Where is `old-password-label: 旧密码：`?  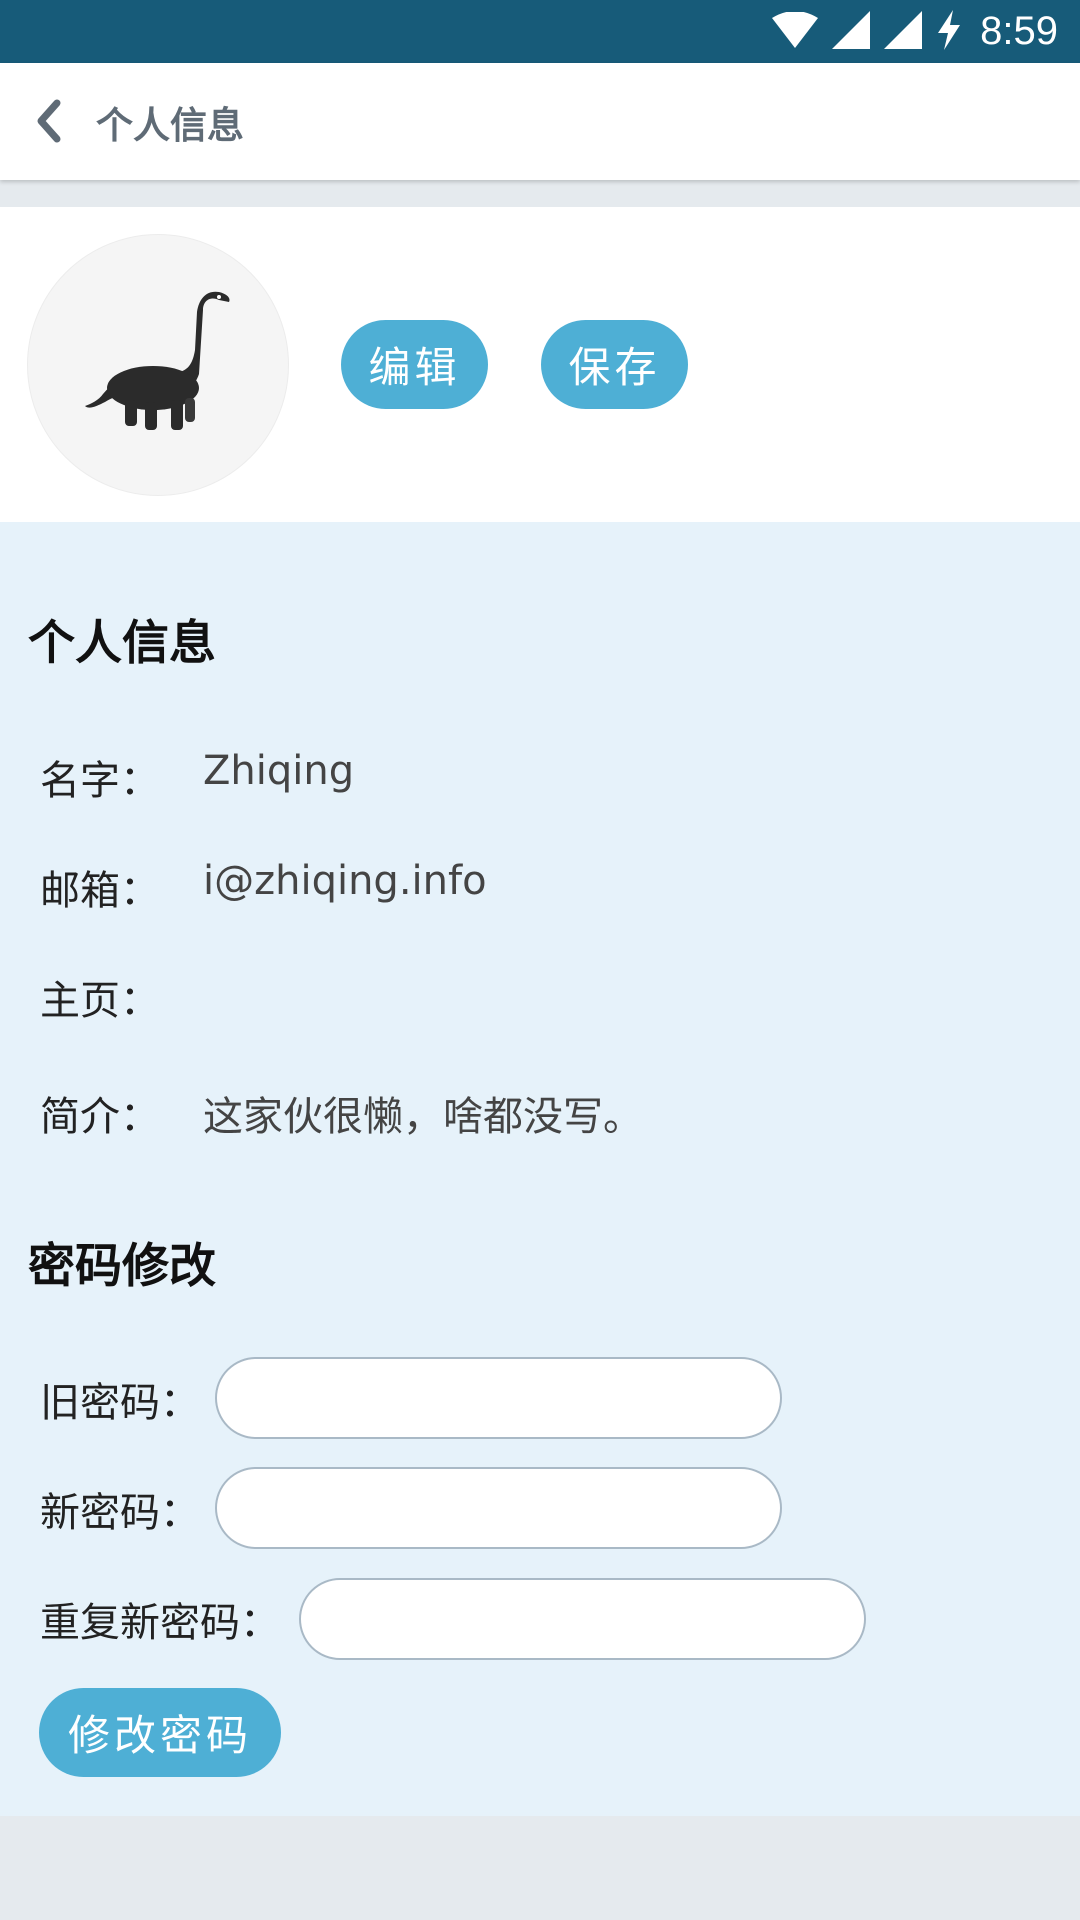
old-password-label: 旧密码： is located at coordinates (120, 1403).